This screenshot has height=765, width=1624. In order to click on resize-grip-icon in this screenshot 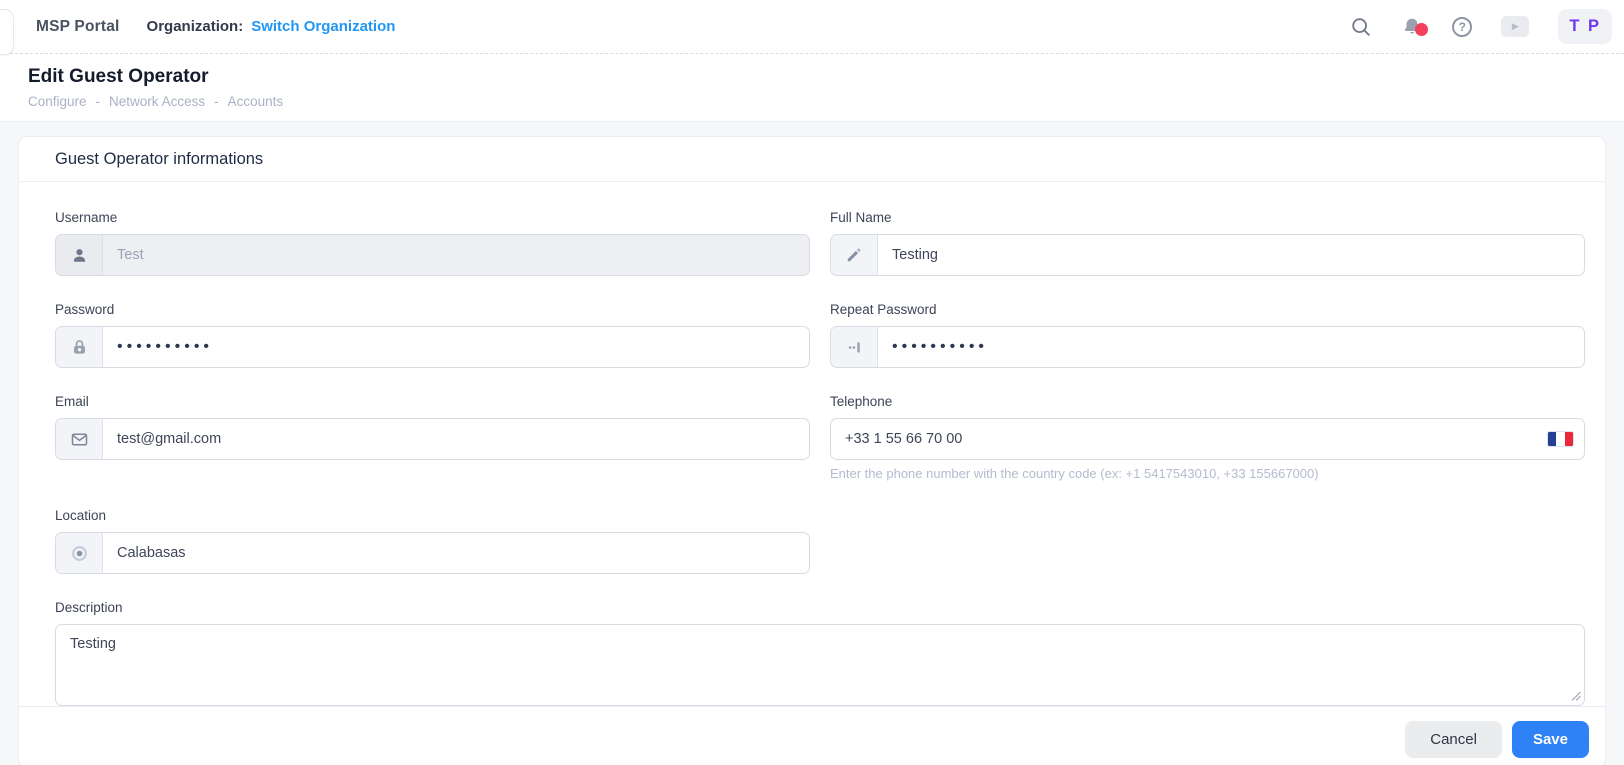, I will do `click(1576, 696)`.